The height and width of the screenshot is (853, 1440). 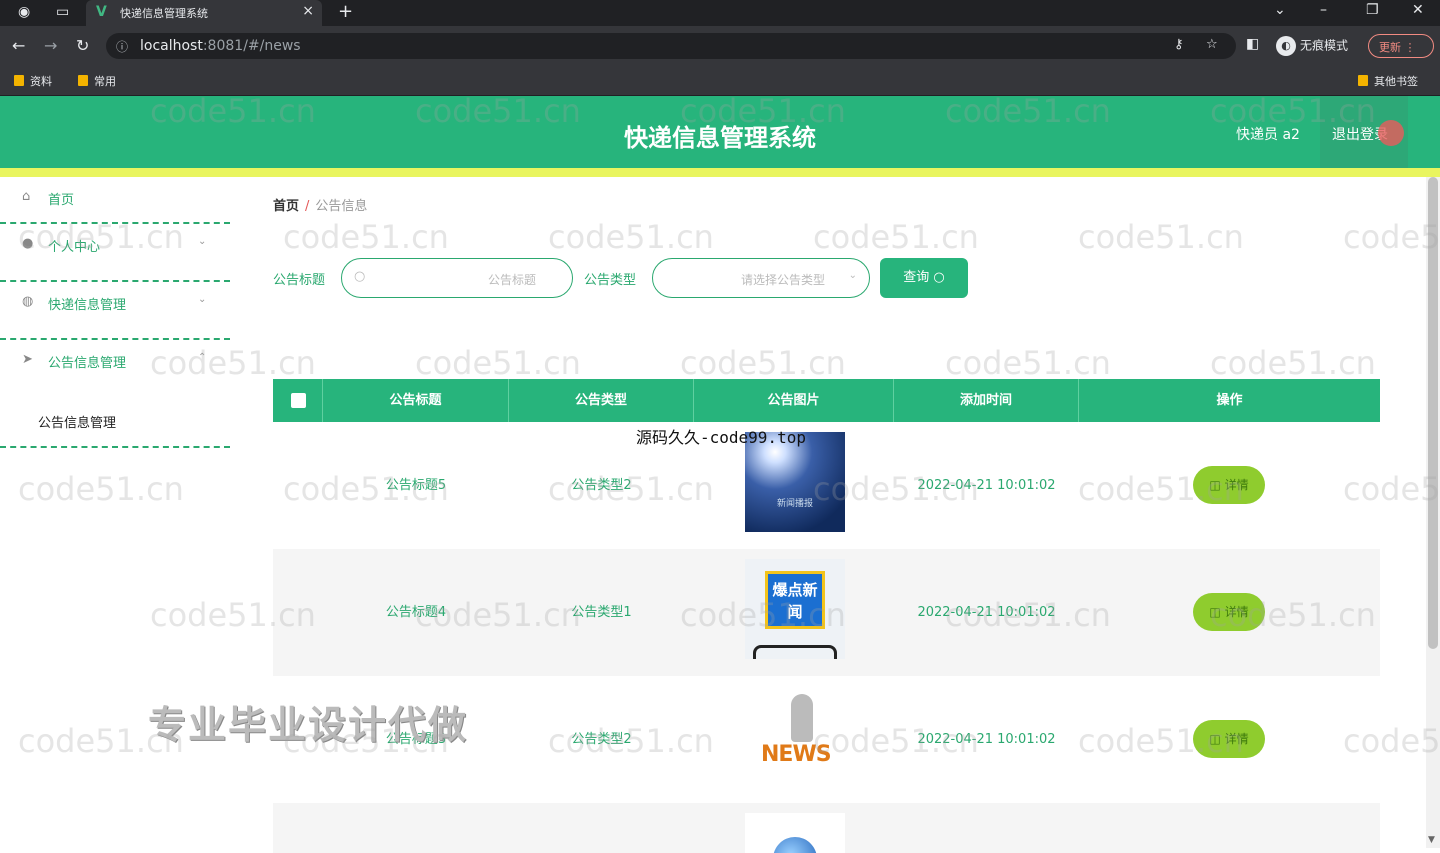 I want to click on column-header: 公告标题, so click(x=416, y=400).